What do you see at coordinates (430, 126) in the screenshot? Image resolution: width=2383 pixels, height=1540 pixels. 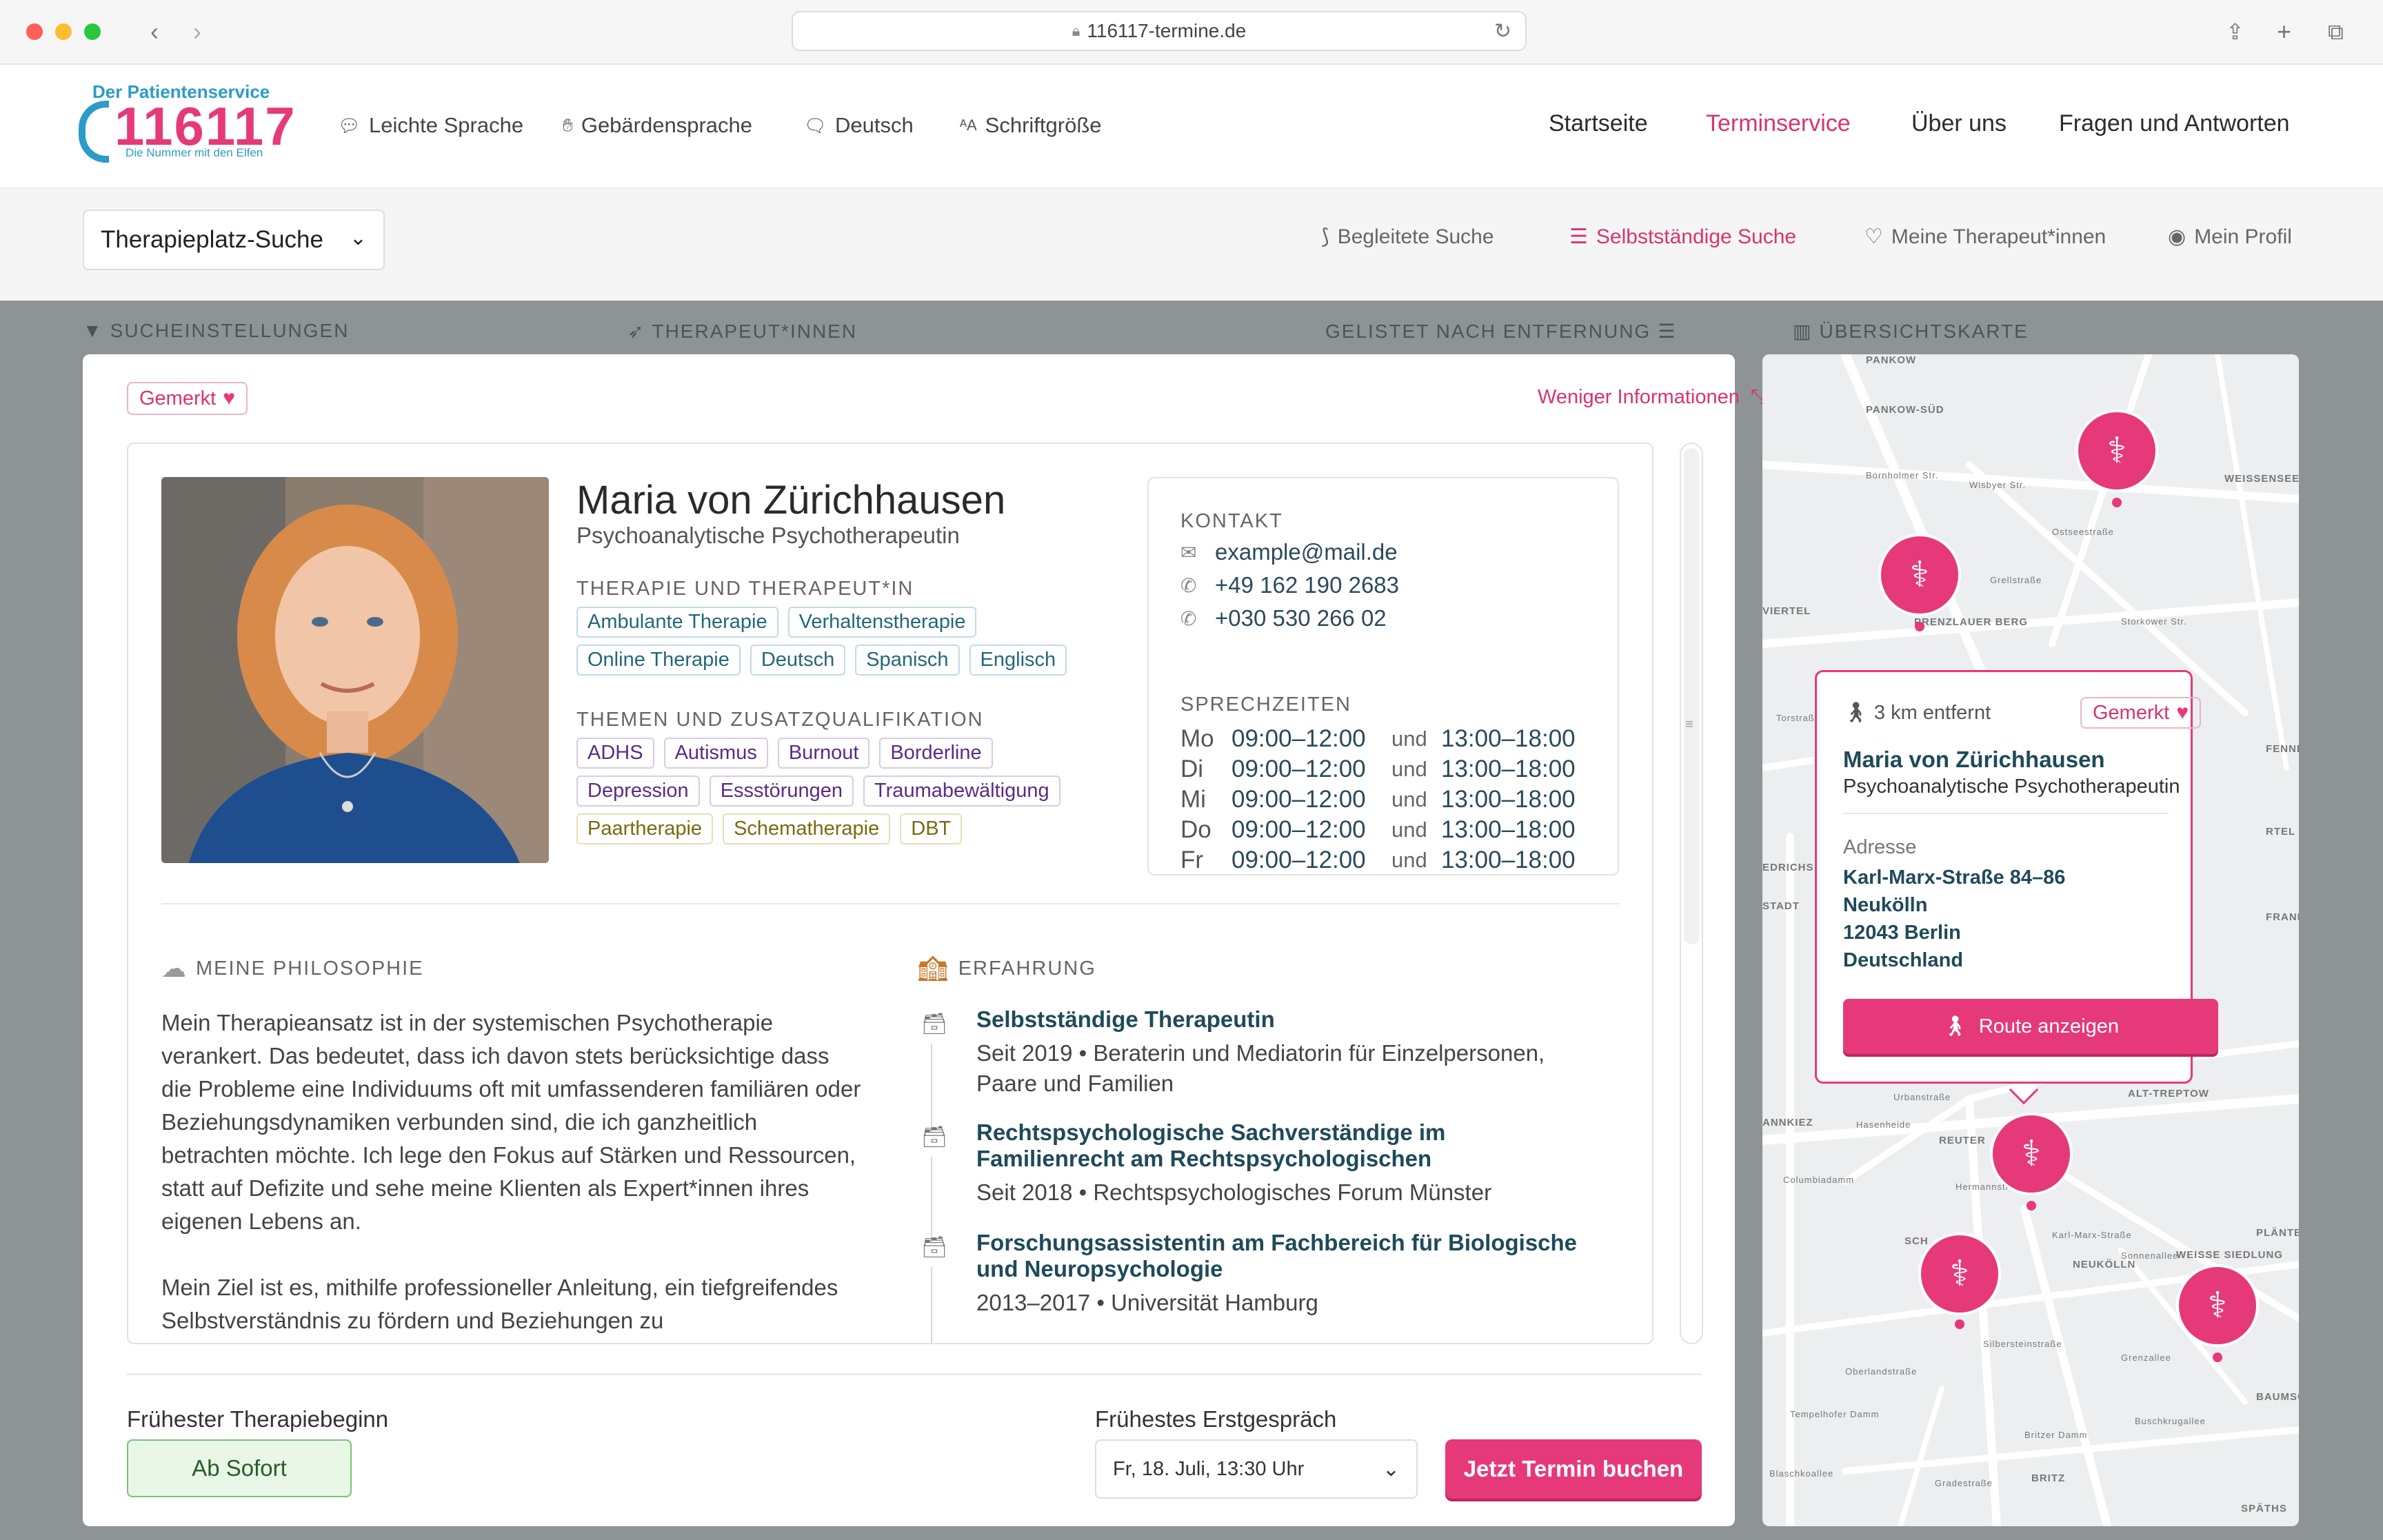 I see `easy-language-link: 💬︎ Leichte Sprache` at bounding box center [430, 126].